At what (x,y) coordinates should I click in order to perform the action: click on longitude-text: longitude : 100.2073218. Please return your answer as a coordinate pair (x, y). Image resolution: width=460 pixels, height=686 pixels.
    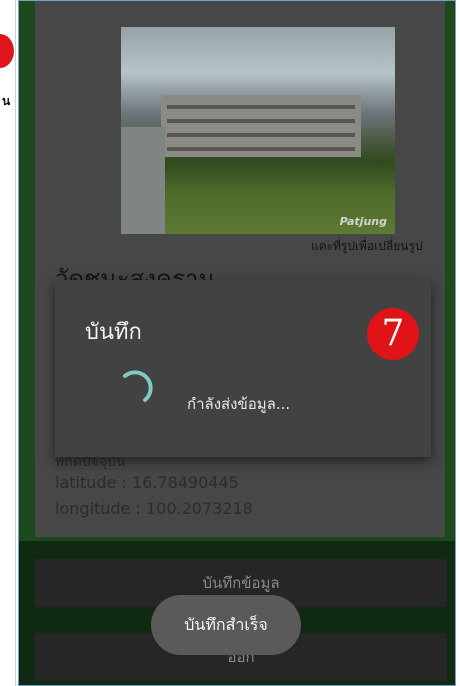
    Looking at the image, I should click on (154, 508).